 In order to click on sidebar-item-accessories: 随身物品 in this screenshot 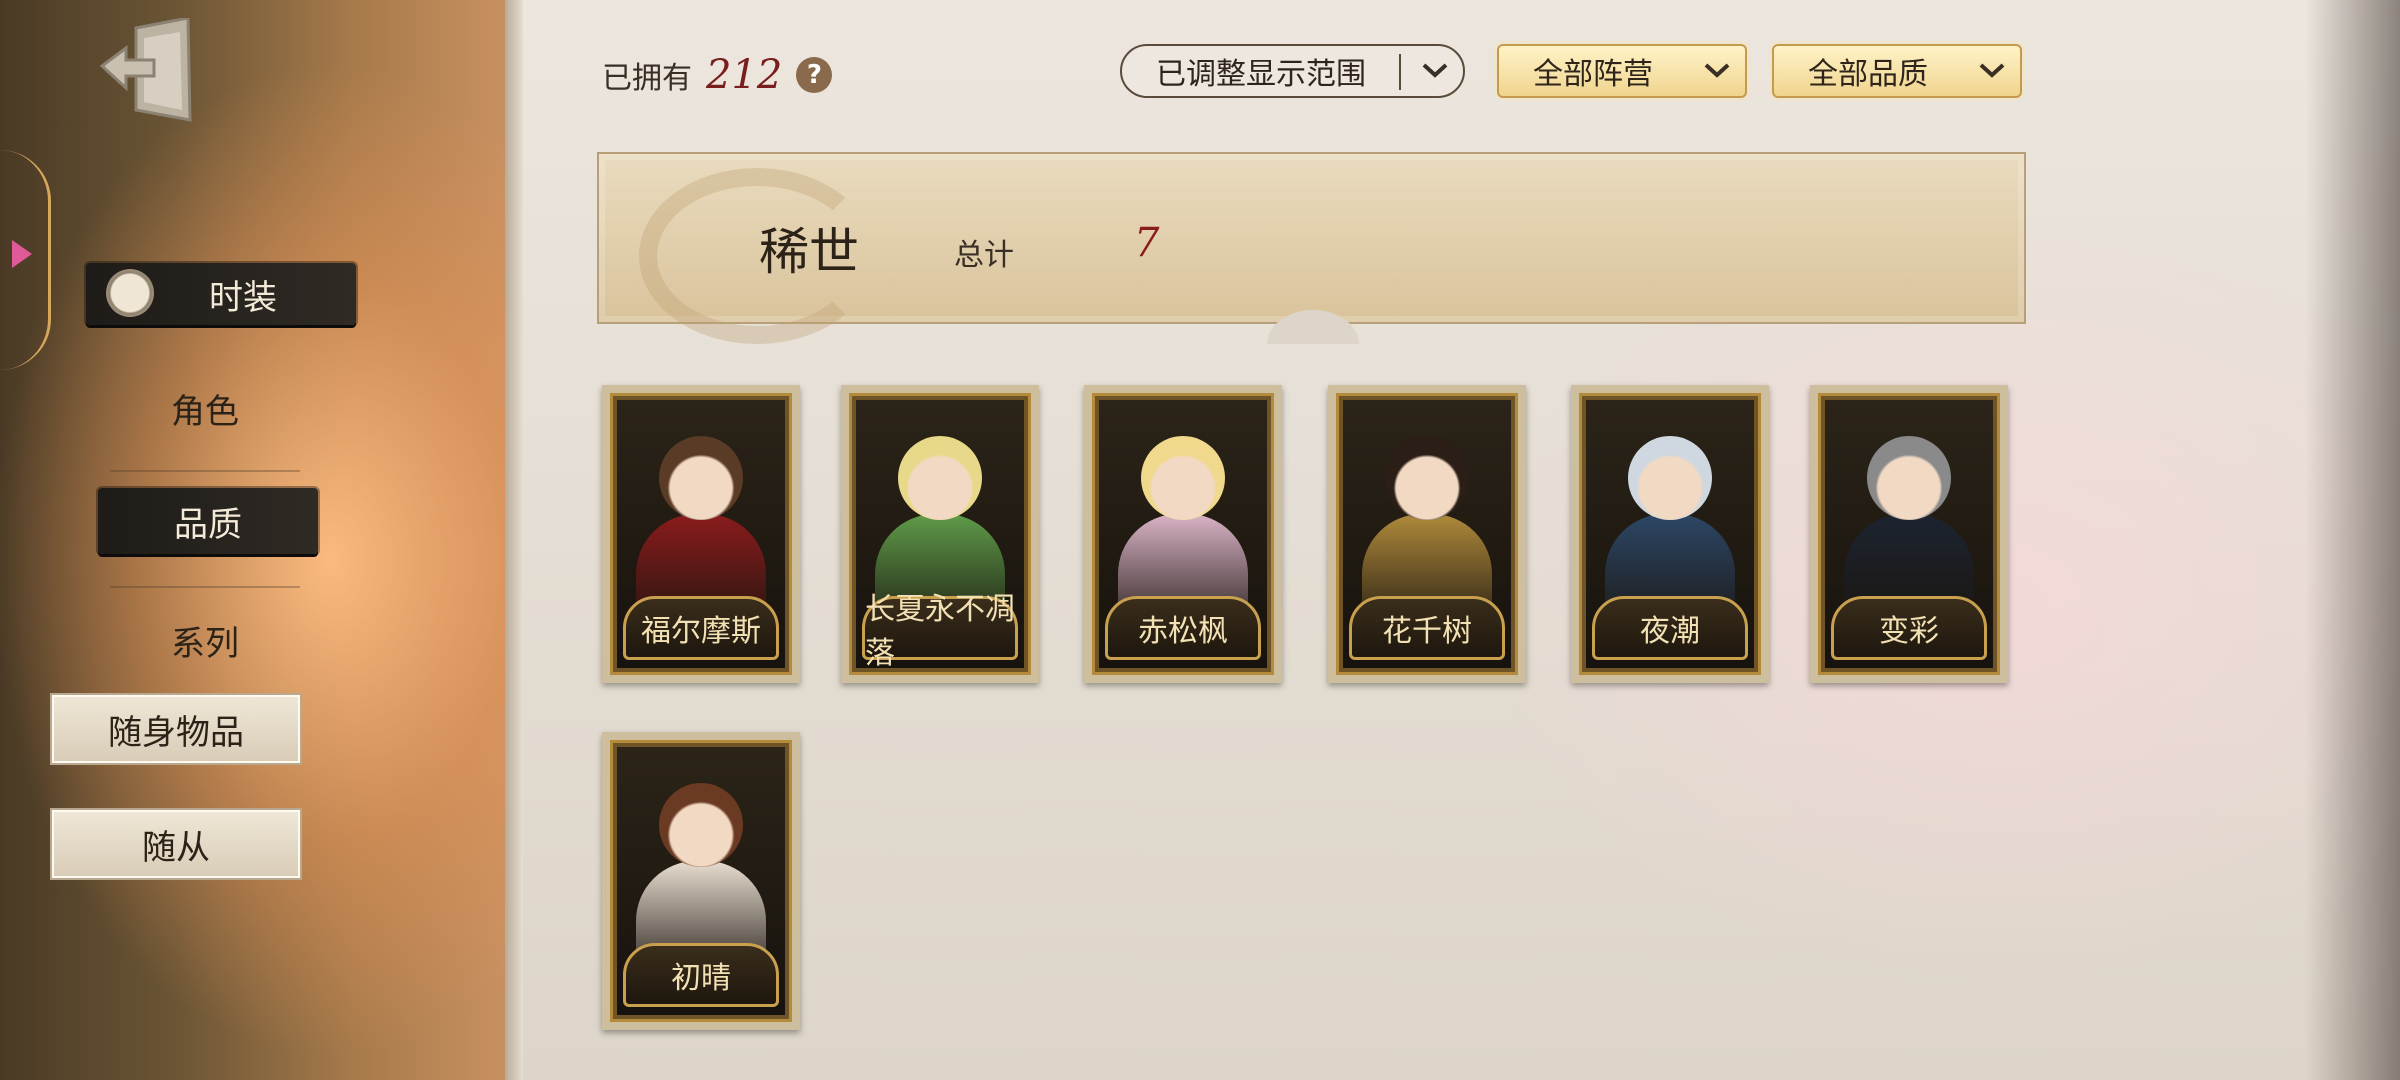, I will do `click(176, 729)`.